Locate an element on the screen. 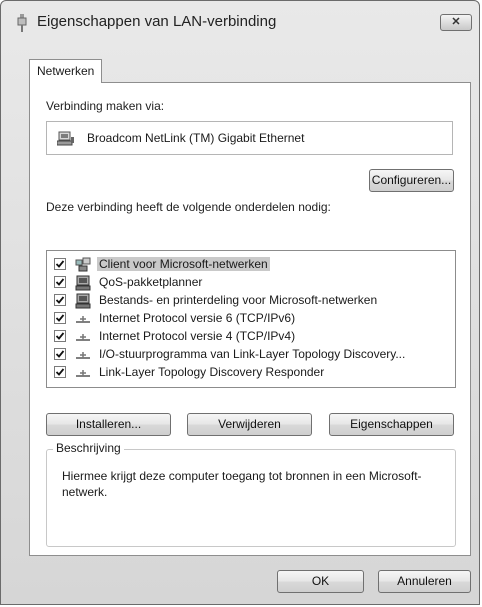  close-button: ✕ is located at coordinates (456, 22).